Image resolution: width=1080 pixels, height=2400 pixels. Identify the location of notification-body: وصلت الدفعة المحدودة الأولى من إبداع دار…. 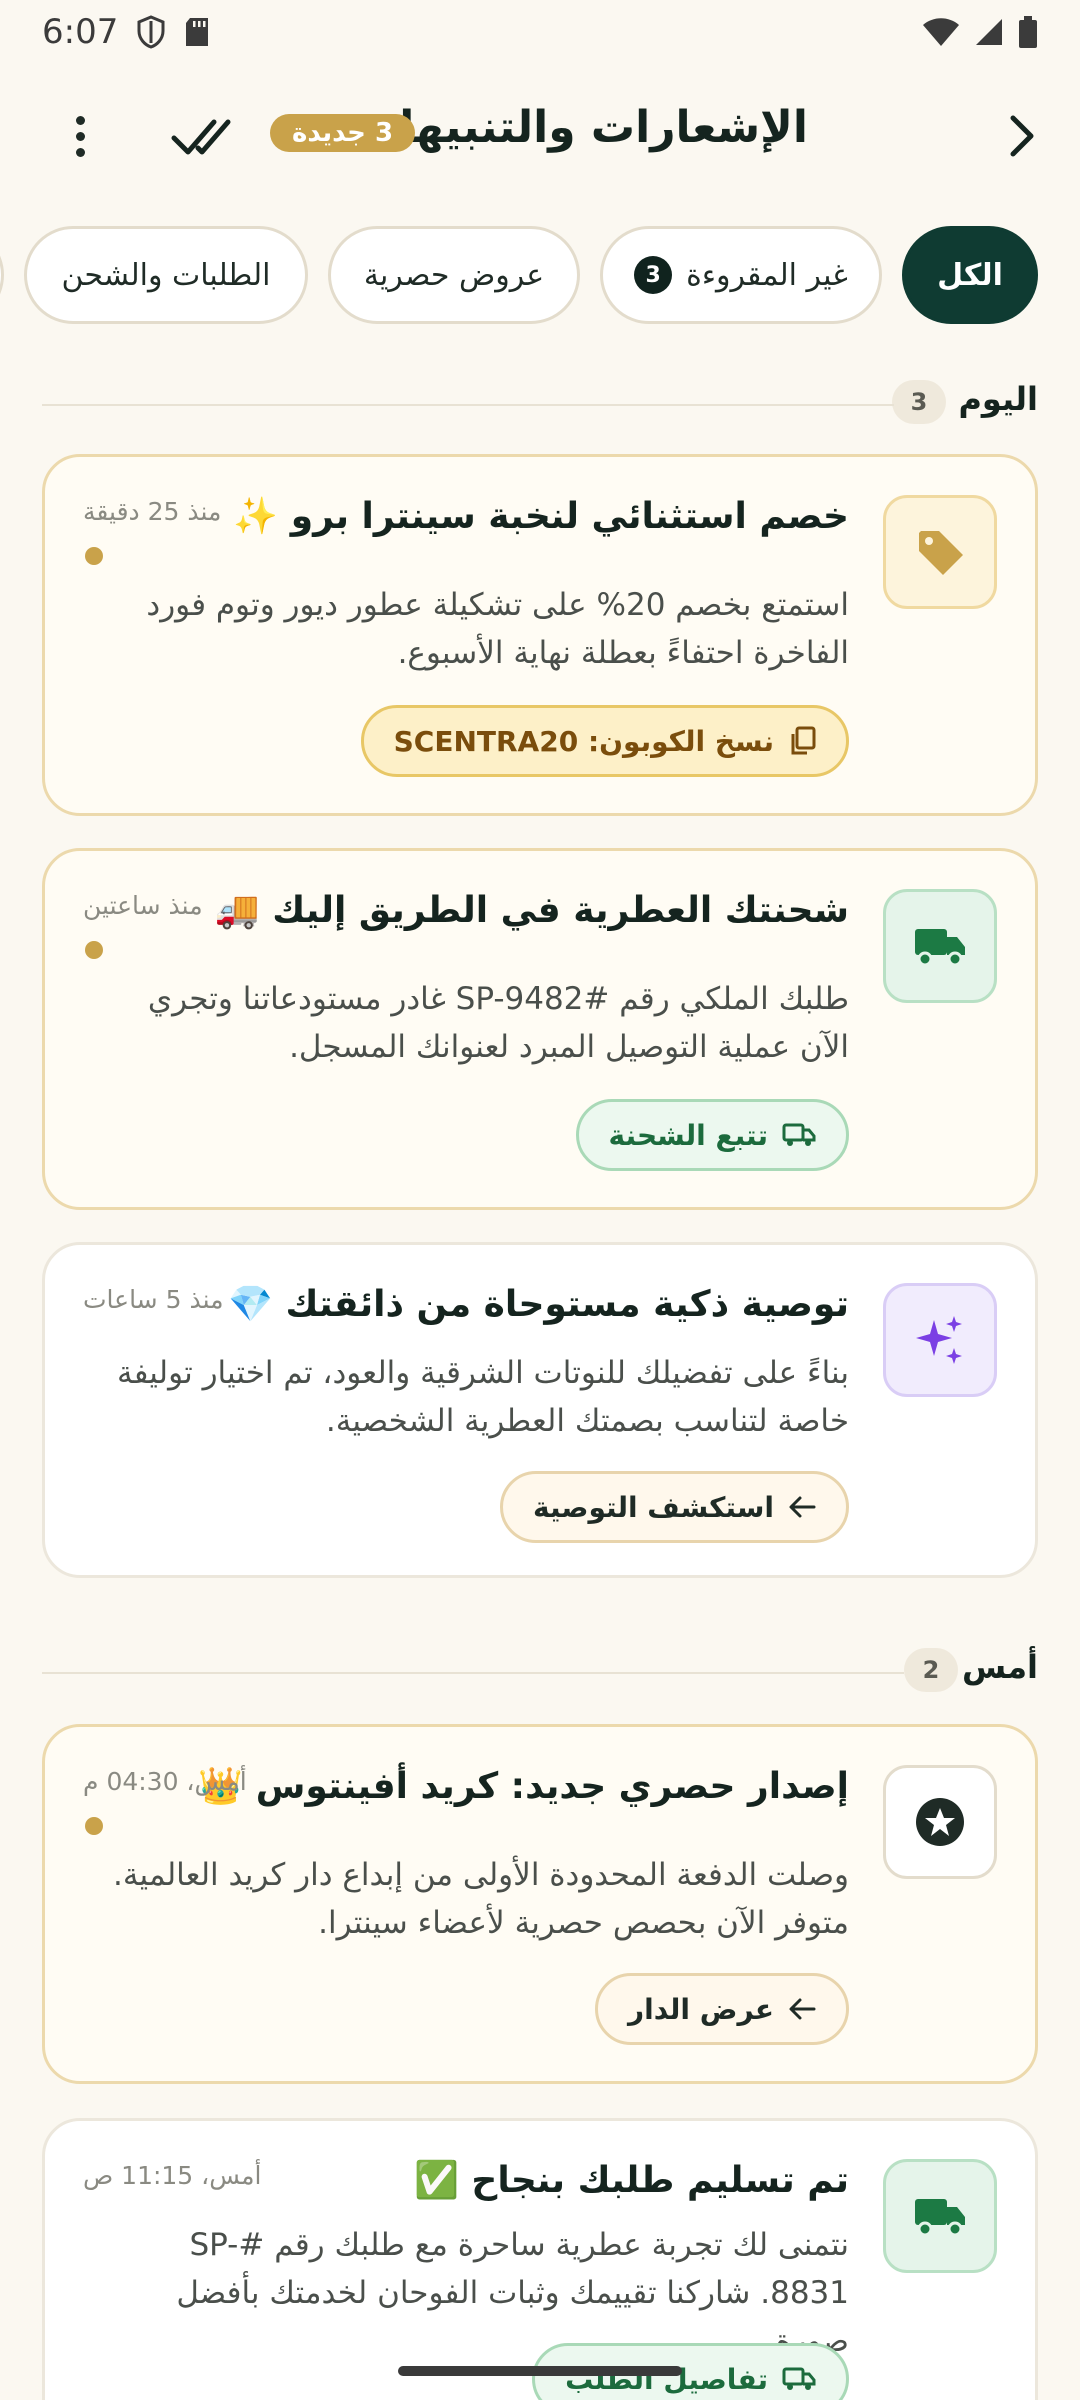
(480, 1899).